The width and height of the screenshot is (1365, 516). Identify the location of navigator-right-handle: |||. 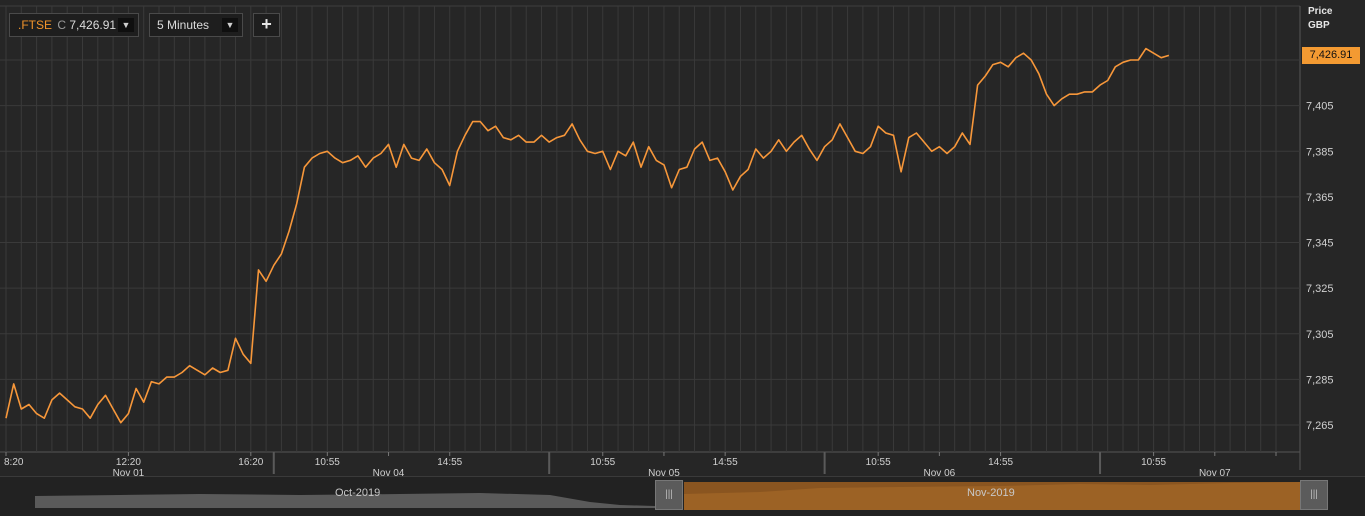
(1314, 495).